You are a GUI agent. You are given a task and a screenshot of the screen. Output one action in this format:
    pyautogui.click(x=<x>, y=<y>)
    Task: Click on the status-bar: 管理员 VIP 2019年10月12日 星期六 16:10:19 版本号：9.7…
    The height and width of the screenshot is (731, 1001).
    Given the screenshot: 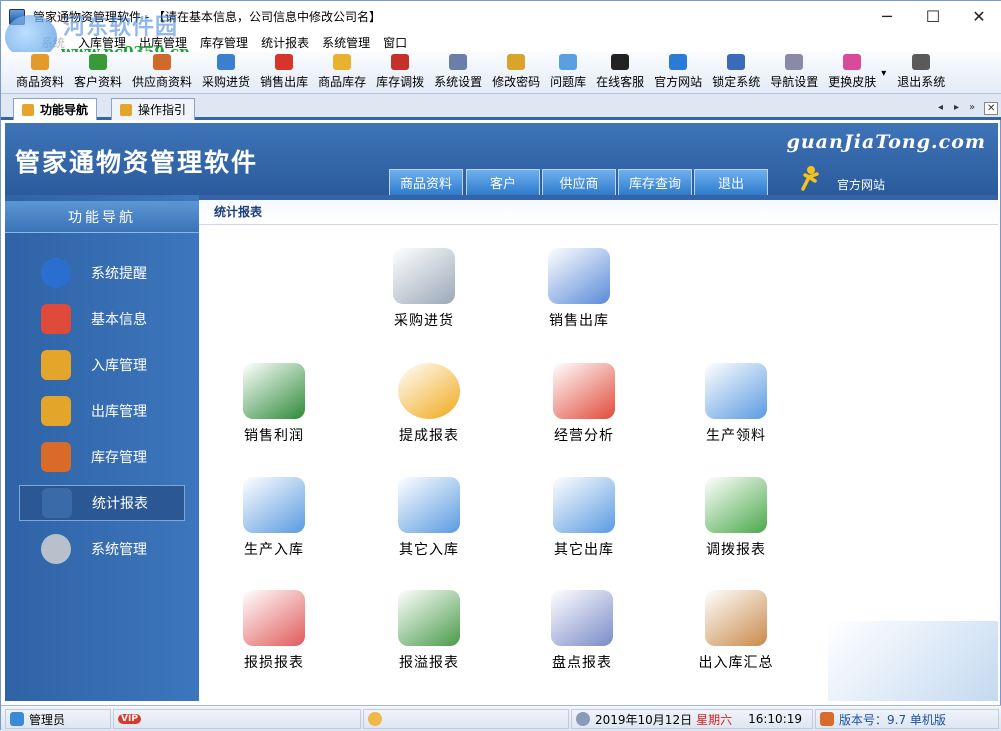 What is the action you would take?
    pyautogui.click(x=501, y=718)
    